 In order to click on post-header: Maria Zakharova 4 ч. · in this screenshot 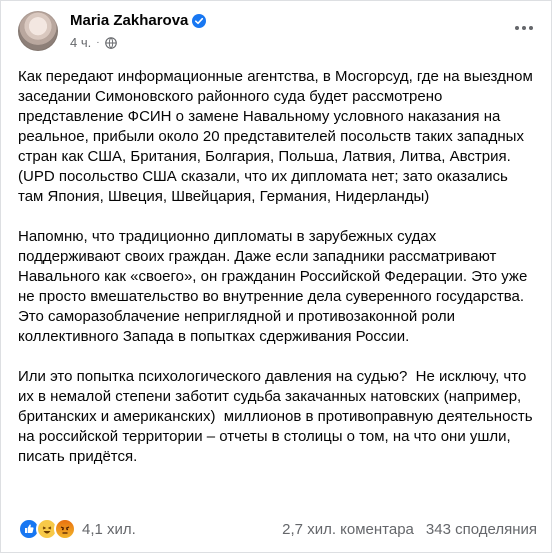, I will do `click(278, 36)`.